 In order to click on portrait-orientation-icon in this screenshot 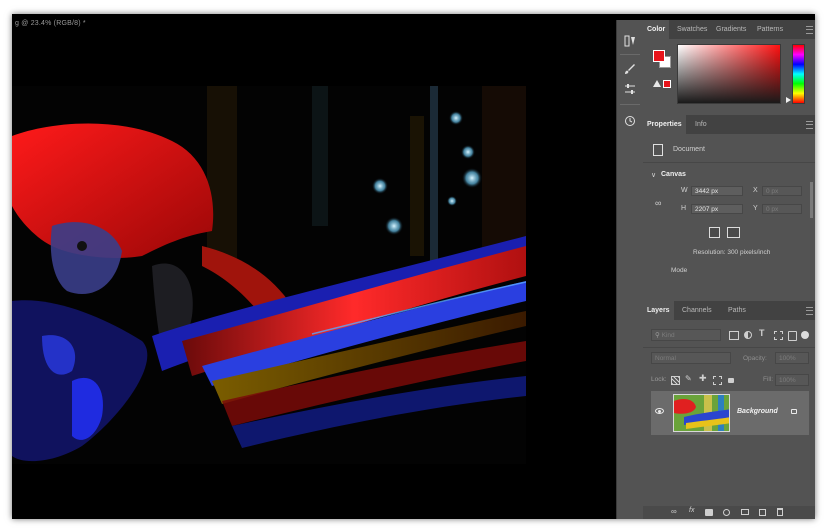, I will do `click(714, 232)`.